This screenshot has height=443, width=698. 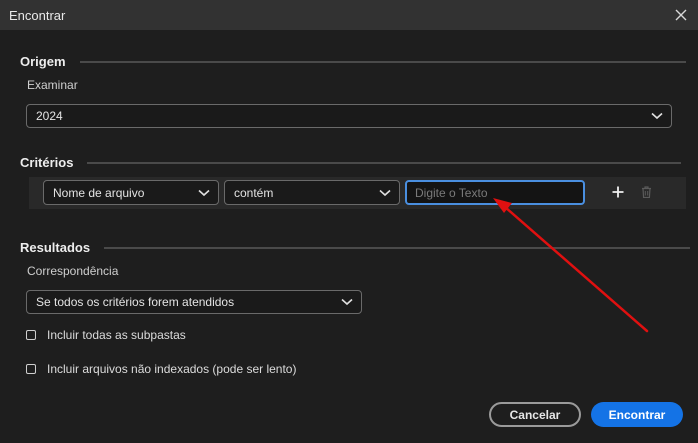 I want to click on results-divider, so click(x=397, y=247).